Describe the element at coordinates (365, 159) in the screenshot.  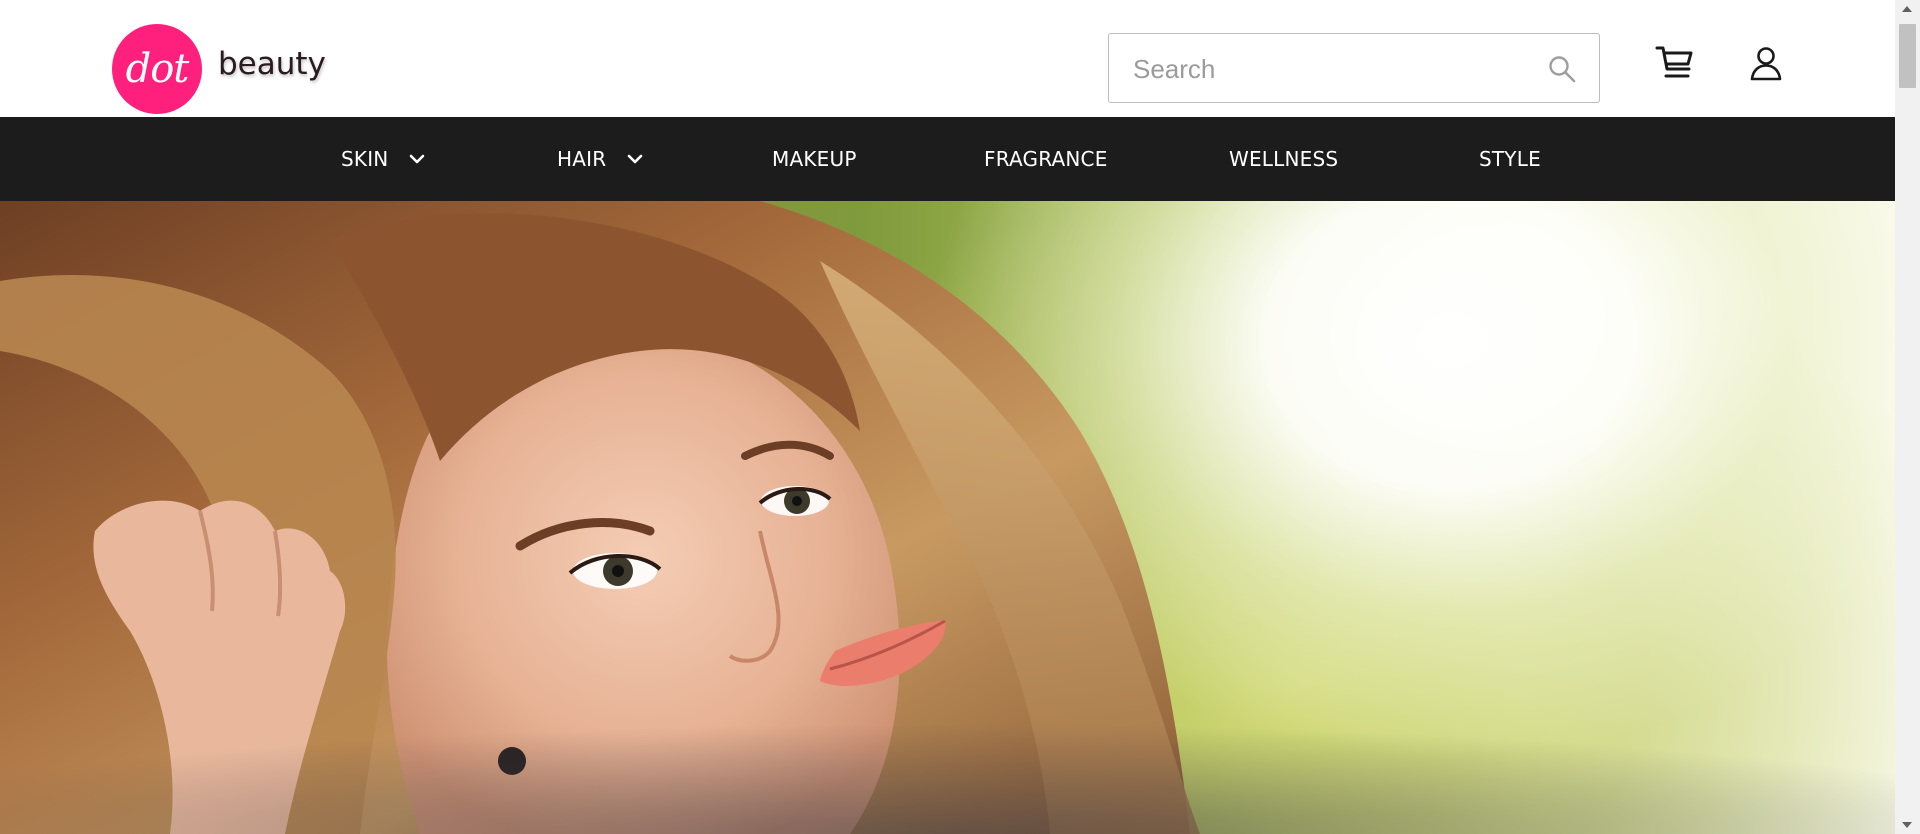
I see `nav-item-label: SKIN` at that location.